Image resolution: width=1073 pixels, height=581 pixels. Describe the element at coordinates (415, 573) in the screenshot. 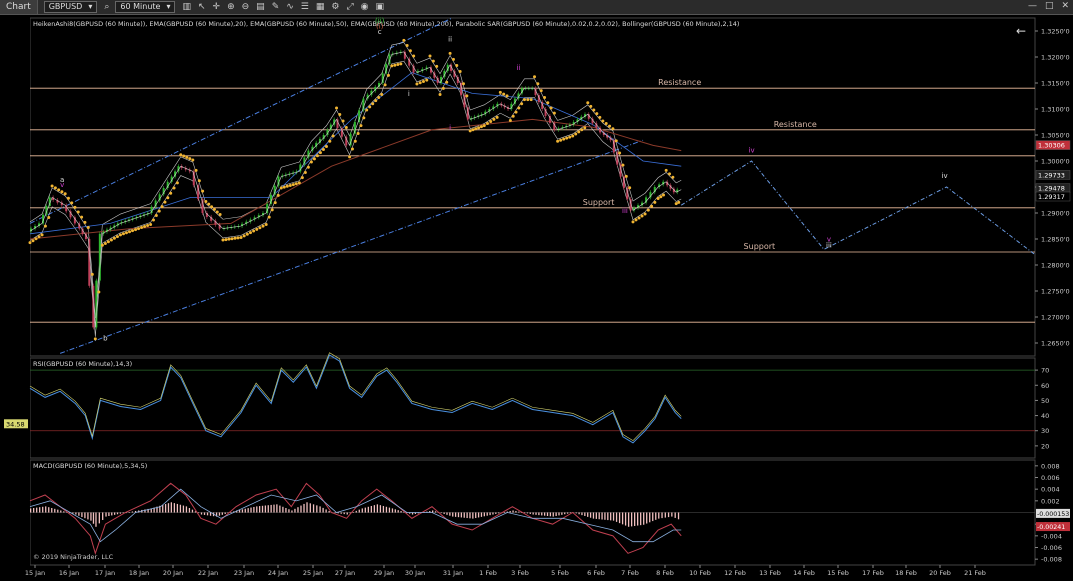

I see `x-tick-label: 30 Jan` at that location.